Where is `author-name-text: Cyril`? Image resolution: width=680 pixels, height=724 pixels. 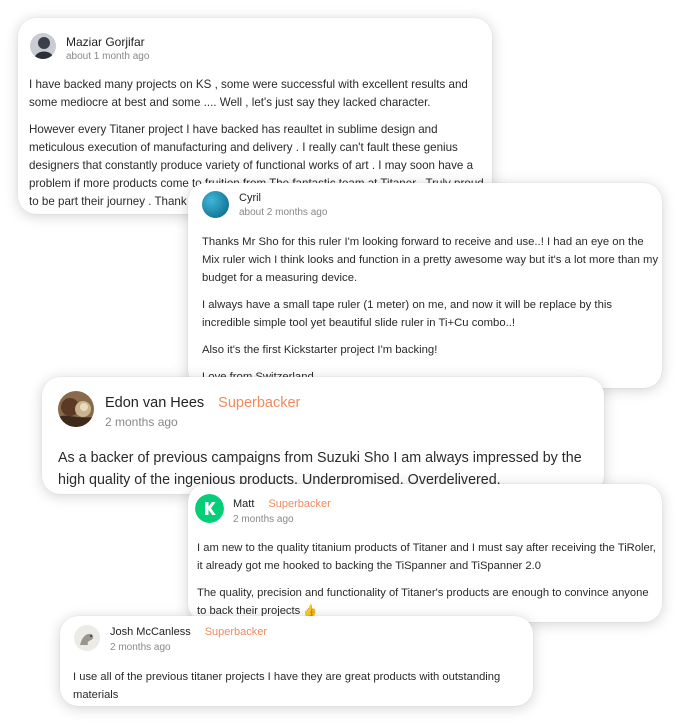
author-name-text: Cyril is located at coordinates (250, 198).